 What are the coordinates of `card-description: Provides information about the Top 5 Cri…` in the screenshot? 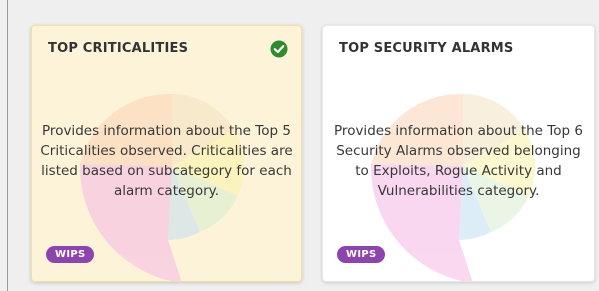 It's located at (166, 161).